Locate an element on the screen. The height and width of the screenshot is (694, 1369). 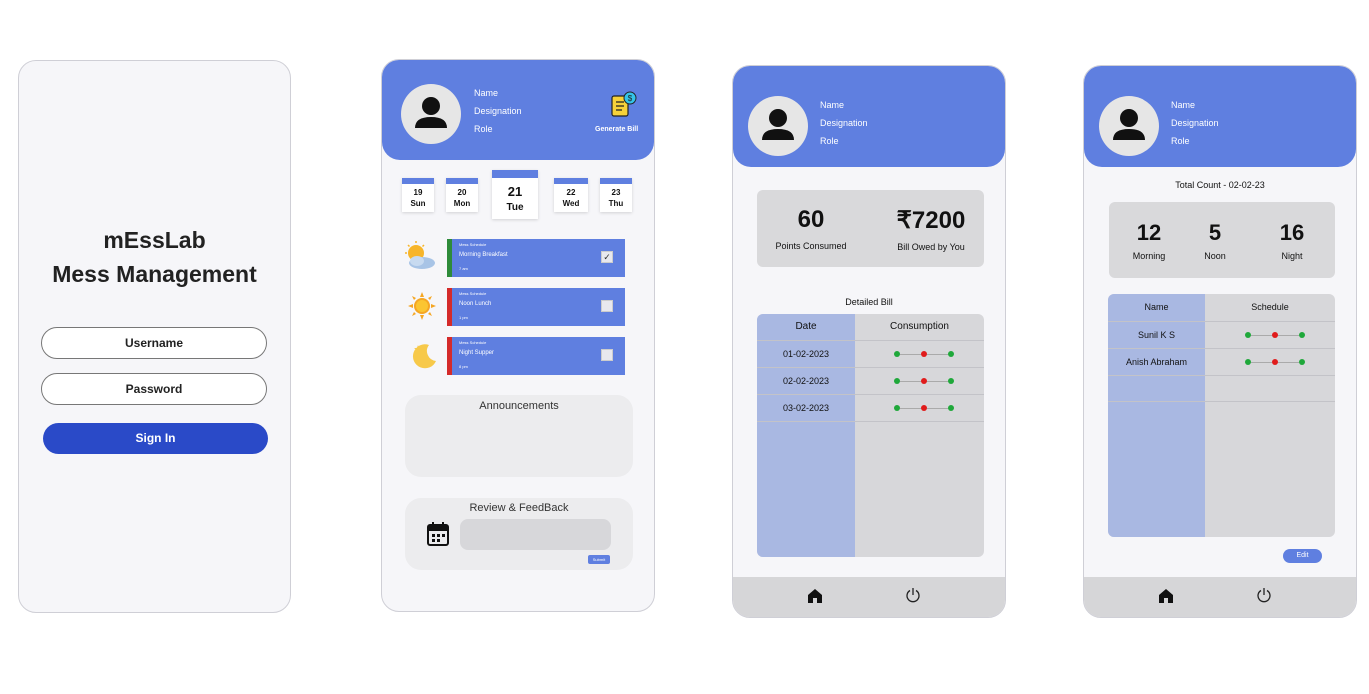
column-header-consumption: Consumption is located at coordinates (919, 326).